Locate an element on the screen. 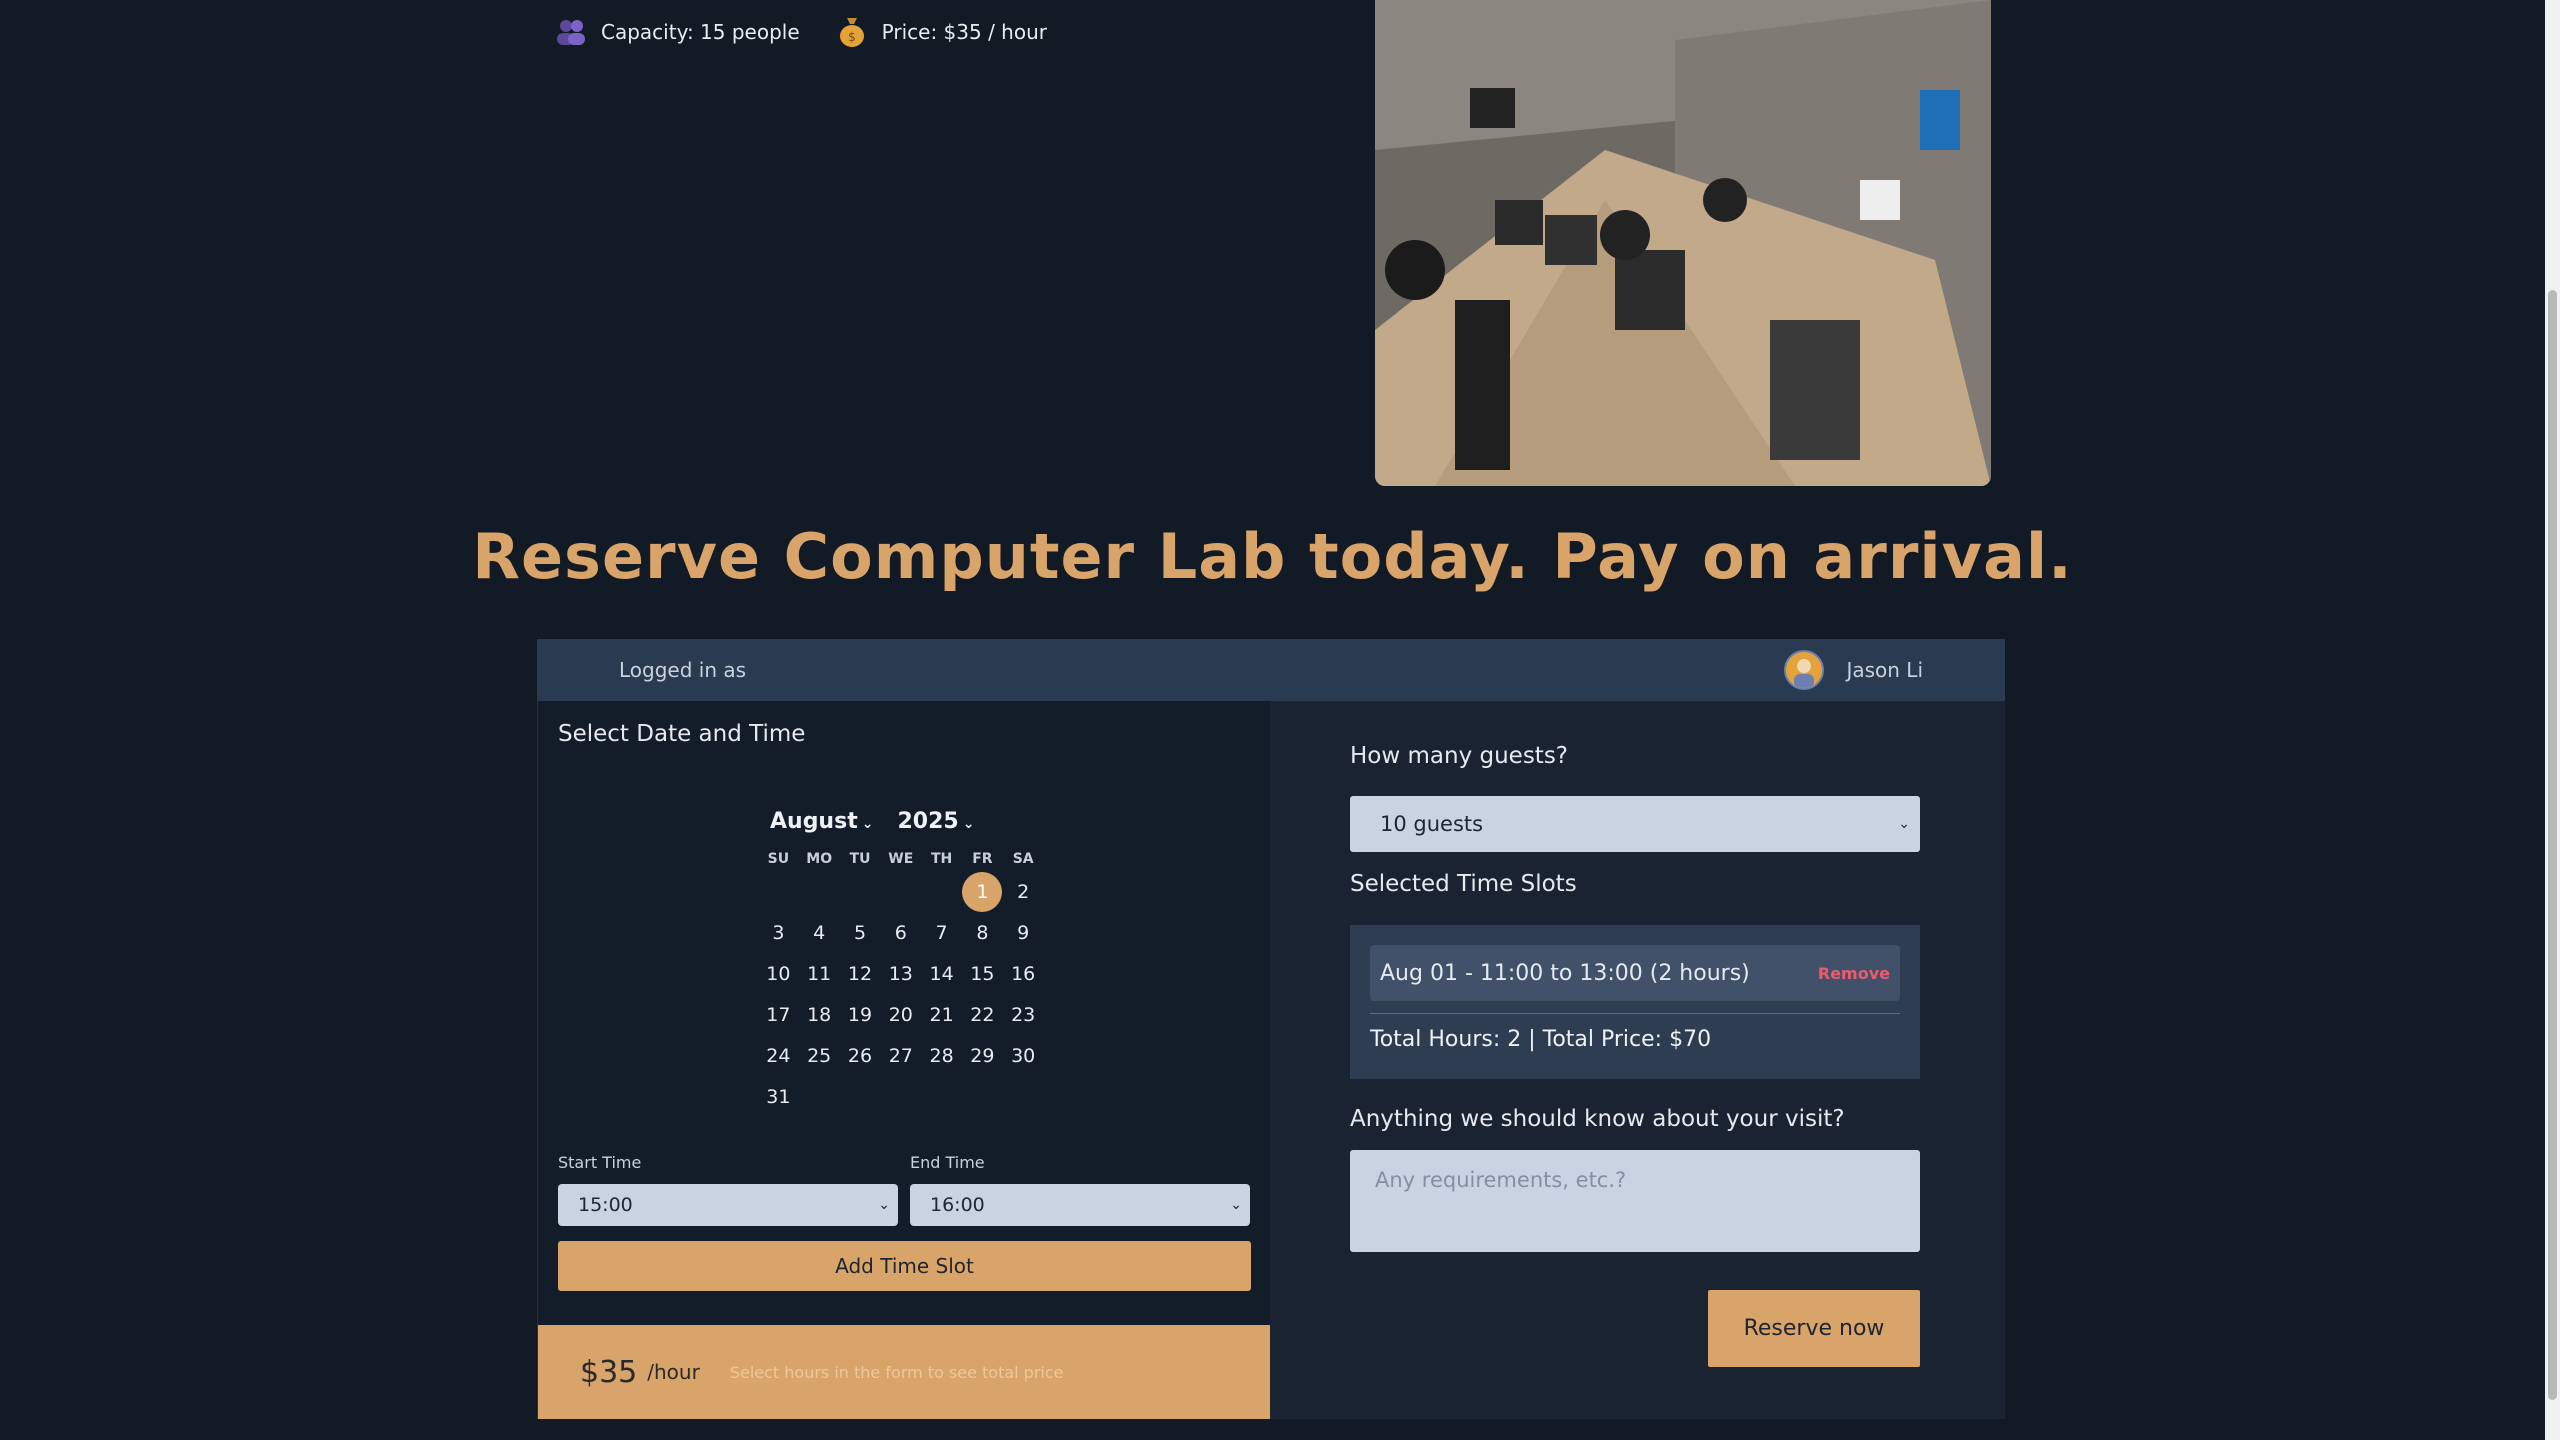 The height and width of the screenshot is (1440, 2560). calendar-day: 16 is located at coordinates (1023, 974).